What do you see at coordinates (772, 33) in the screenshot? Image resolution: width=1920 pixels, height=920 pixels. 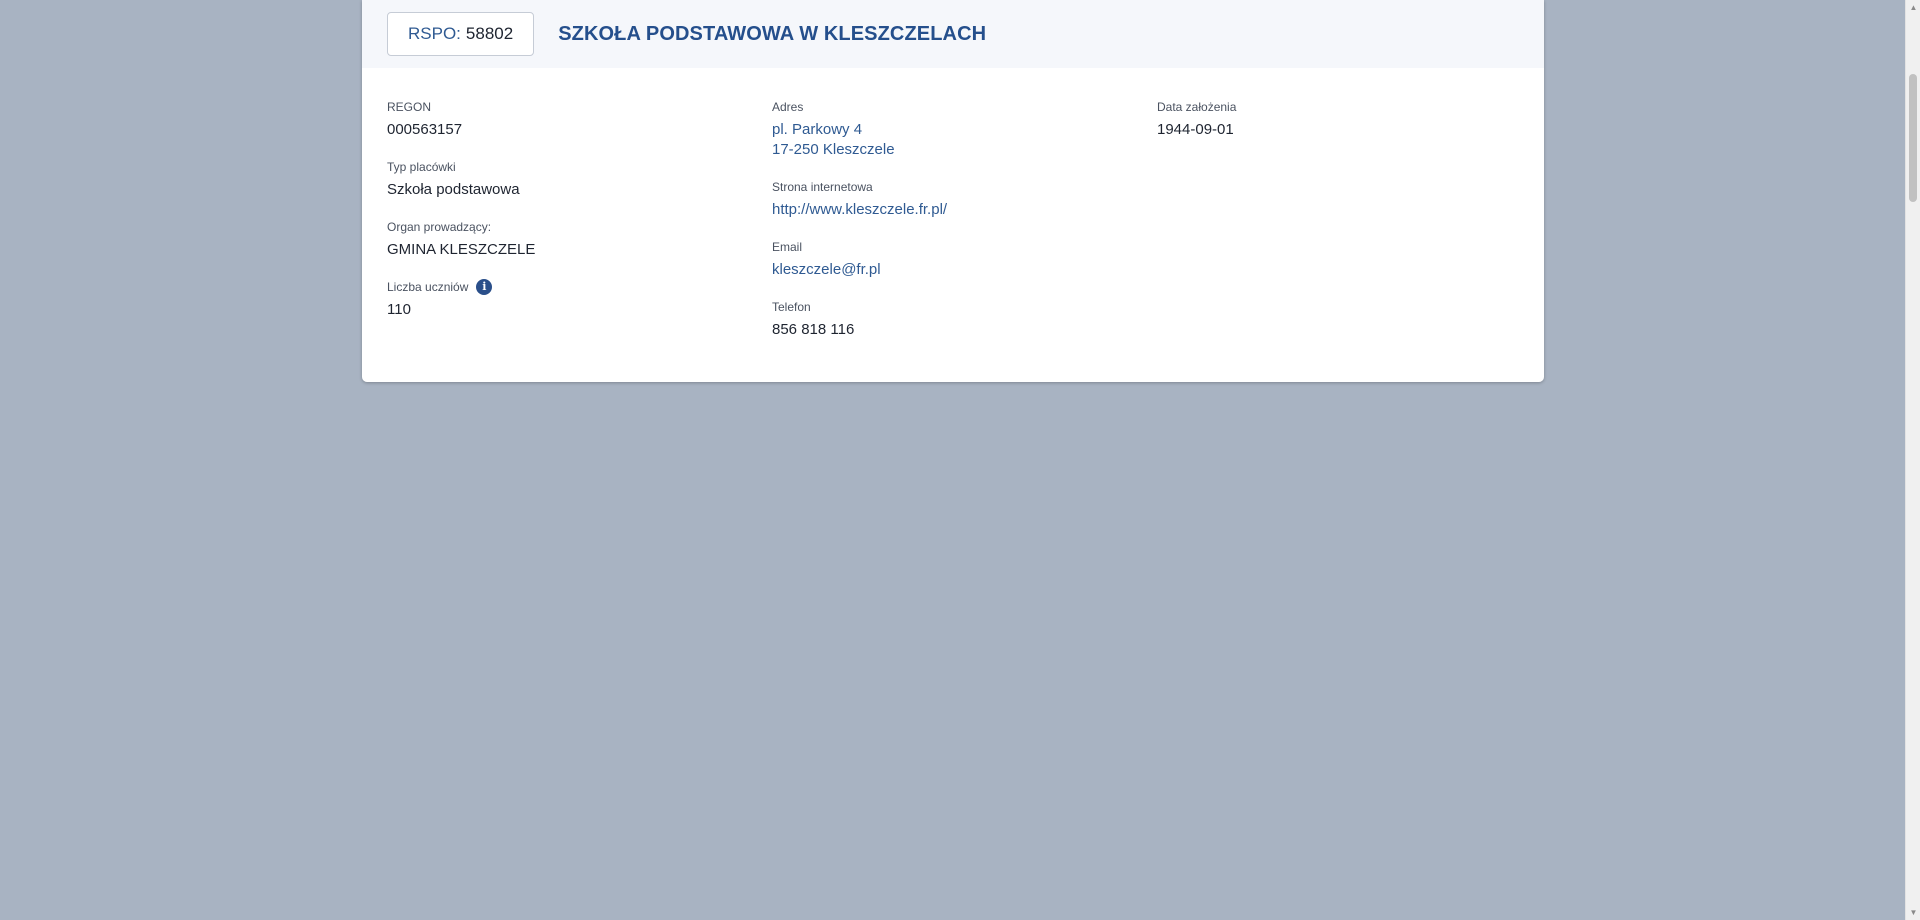 I see `school-title: SZKOŁA PODSTAWOWA W KLESZCZELACH` at bounding box center [772, 33].